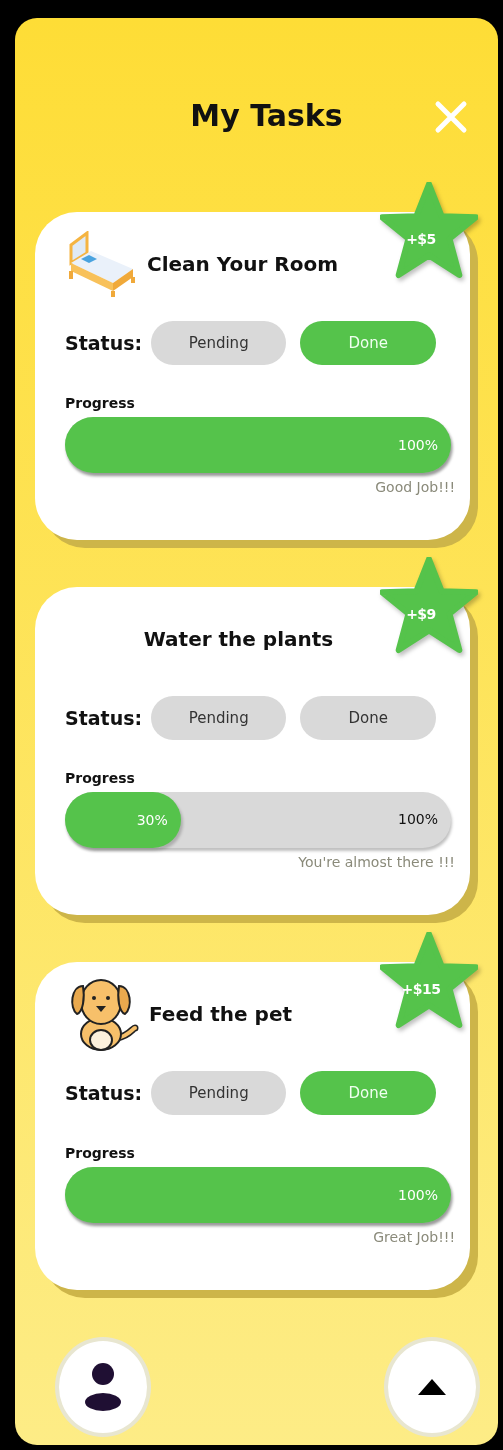 This screenshot has width=503, height=1450. I want to click on reward-amount: +$15, so click(421, 989).